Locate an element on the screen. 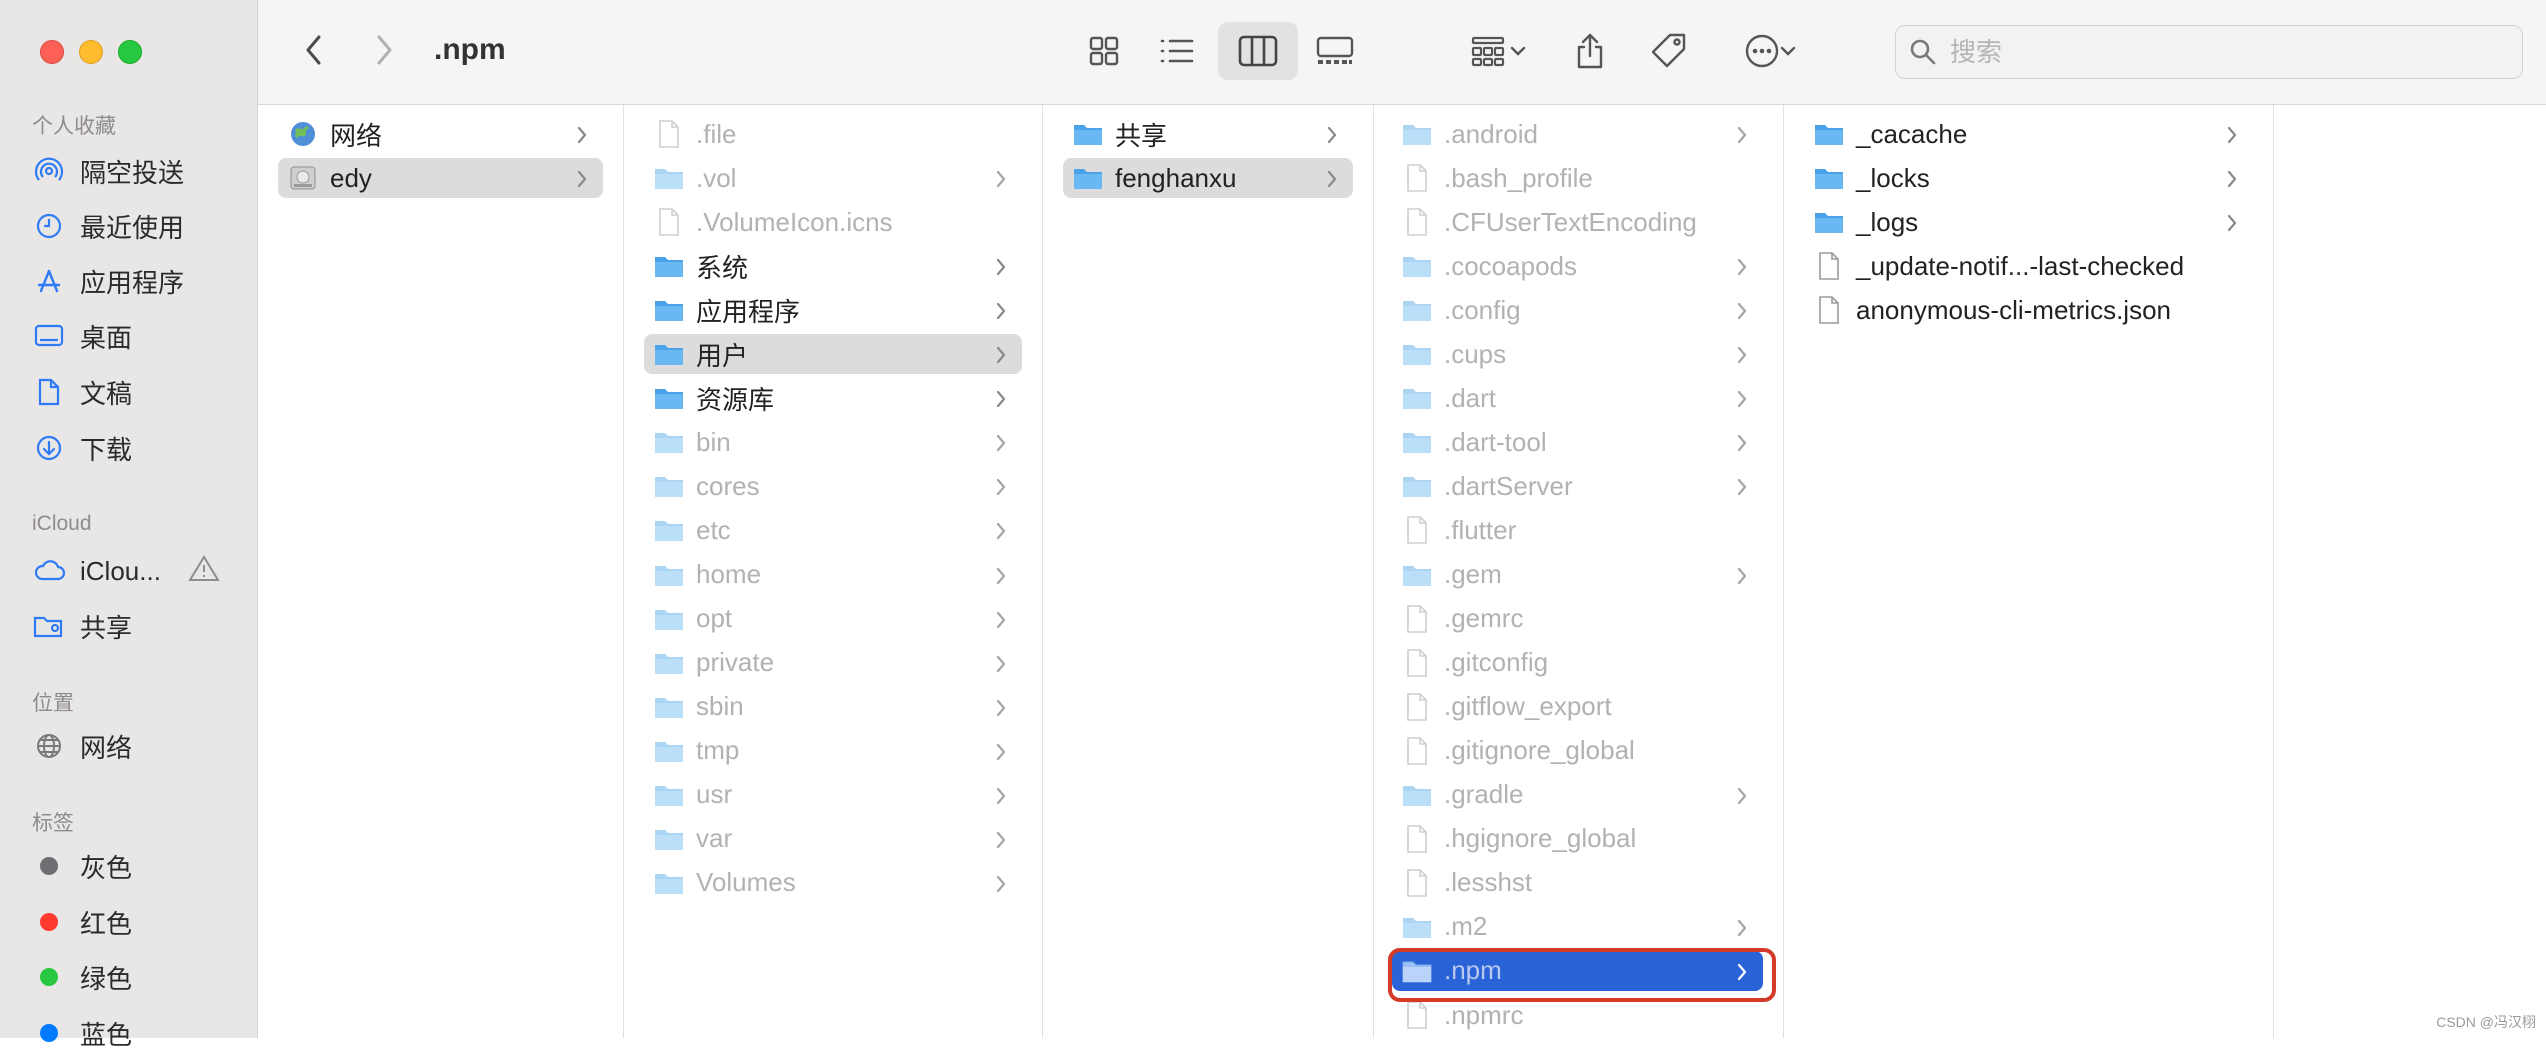 This screenshot has height=1058, width=2546. folder-row: etc is located at coordinates (833, 530).